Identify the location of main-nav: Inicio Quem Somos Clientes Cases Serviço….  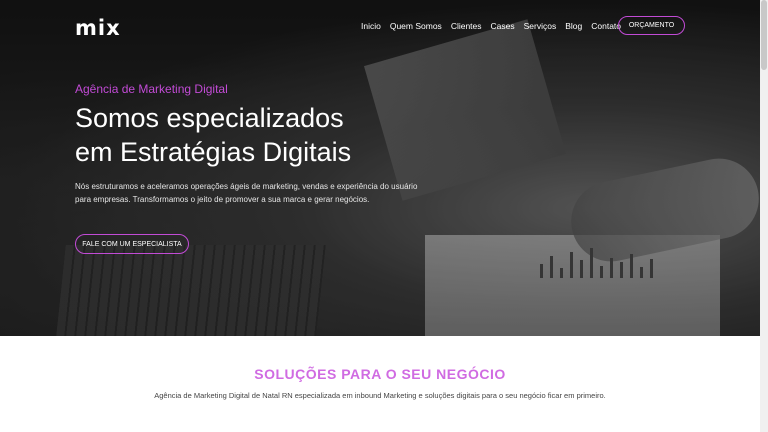
(495, 26).